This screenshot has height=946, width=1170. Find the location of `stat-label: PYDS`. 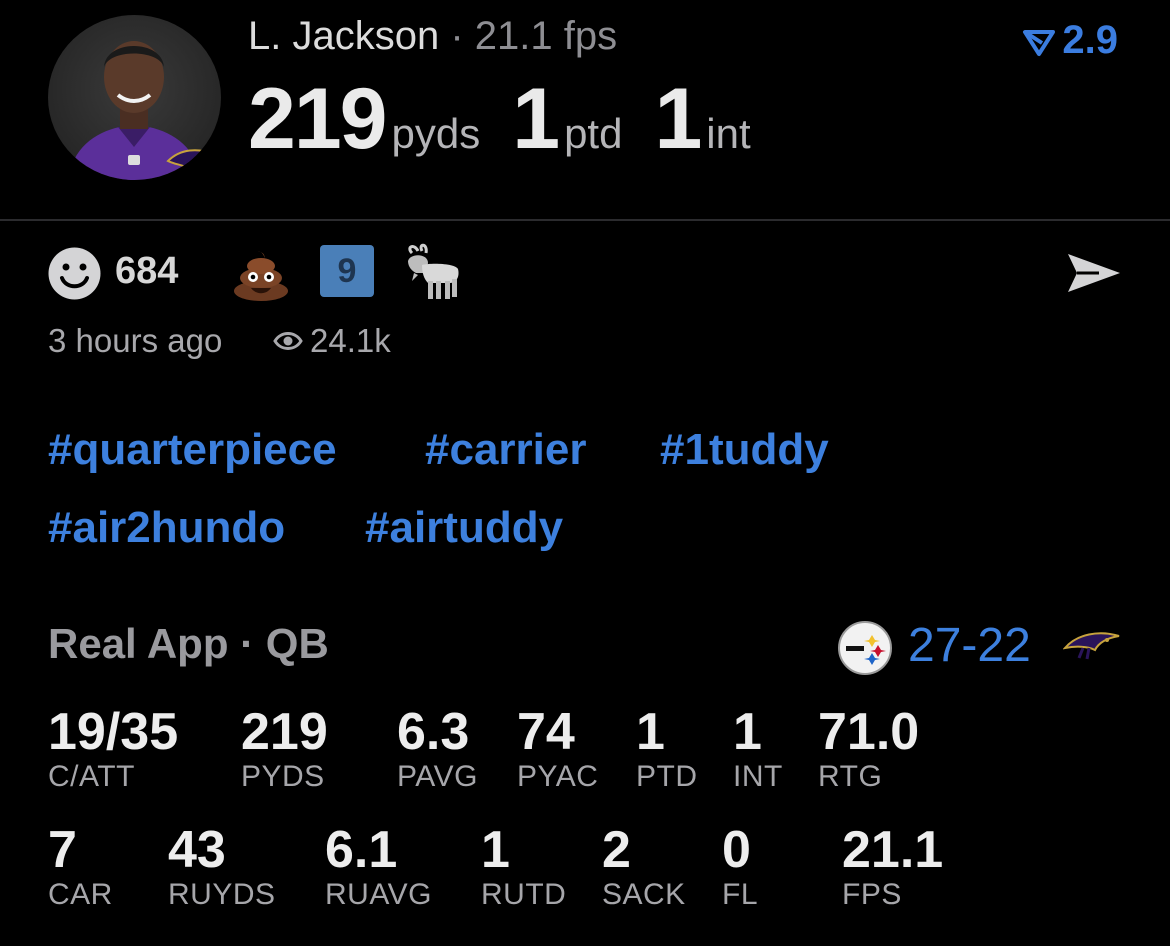

stat-label: PYDS is located at coordinates (283, 776).